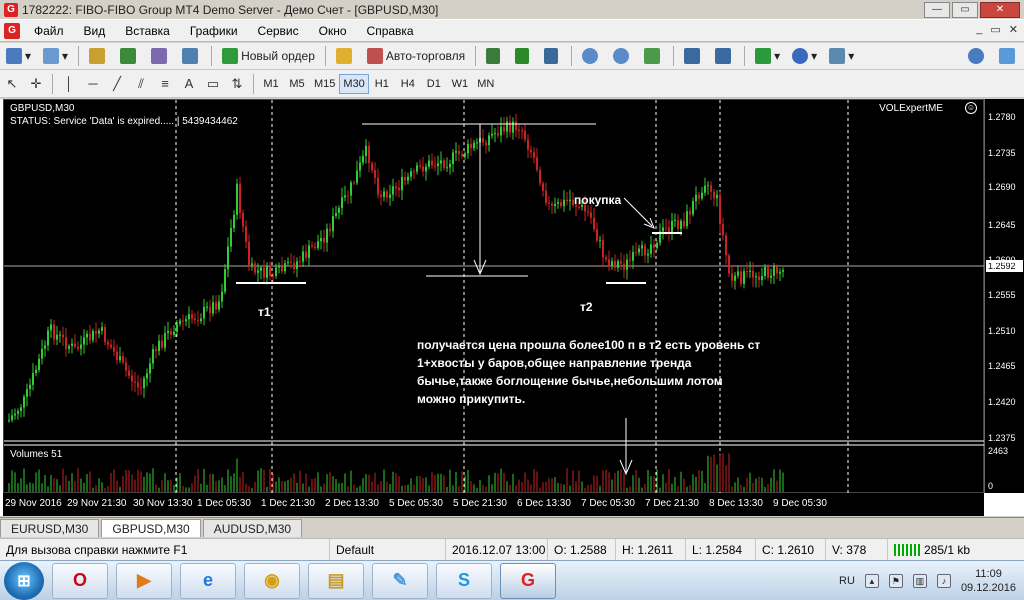  What do you see at coordinates (336, 580) in the screenshot?
I see `taskbar-explorer: ▤` at bounding box center [336, 580].